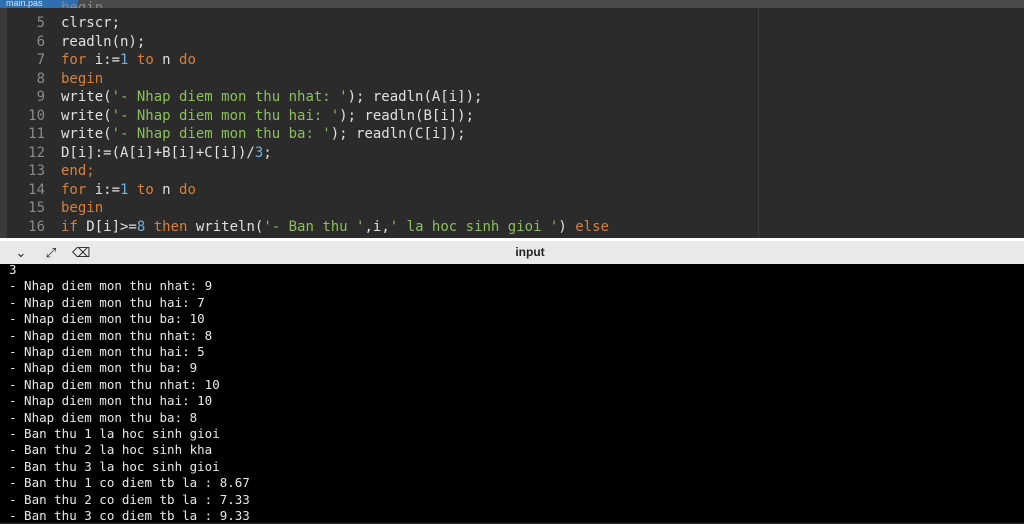  Describe the element at coordinates (107, 351) in the screenshot. I see `console-line: - Nhap diem mon thu hai: 5` at that location.